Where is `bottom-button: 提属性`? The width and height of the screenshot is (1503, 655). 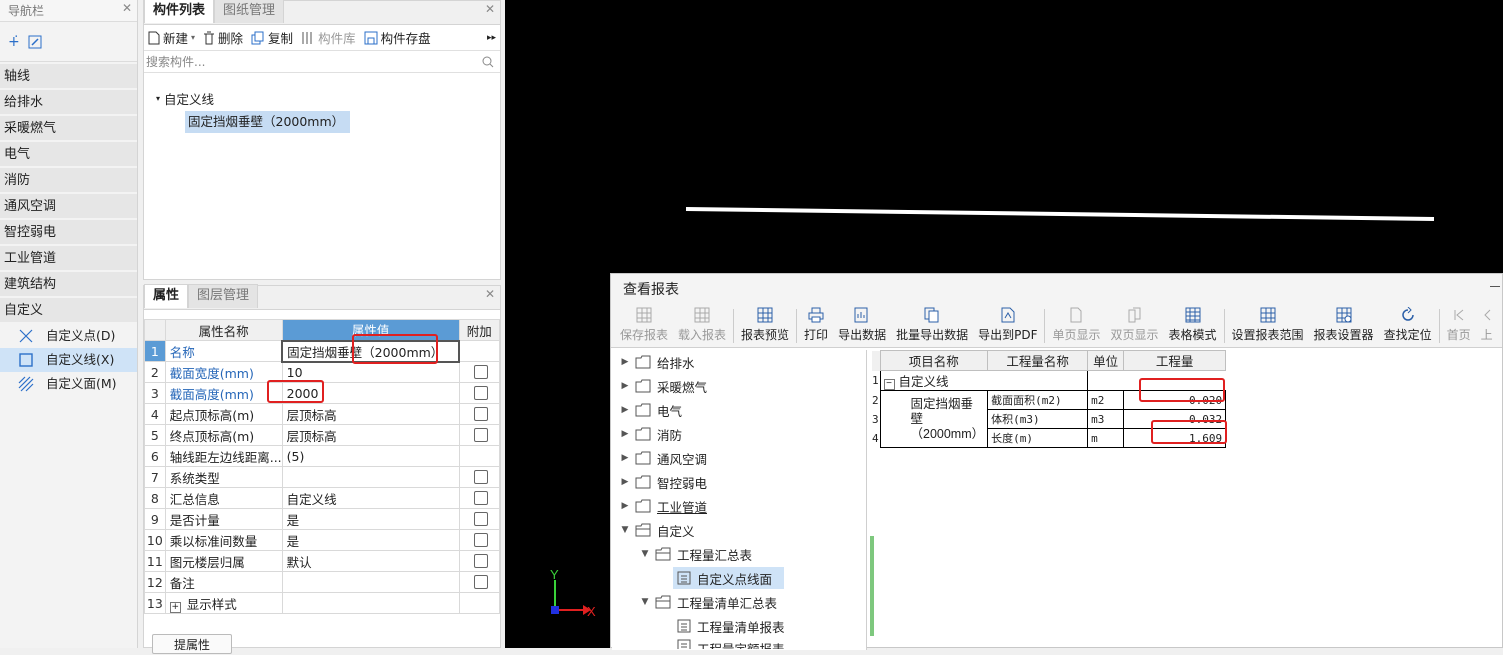
bottom-button: 提属性 is located at coordinates (192, 644).